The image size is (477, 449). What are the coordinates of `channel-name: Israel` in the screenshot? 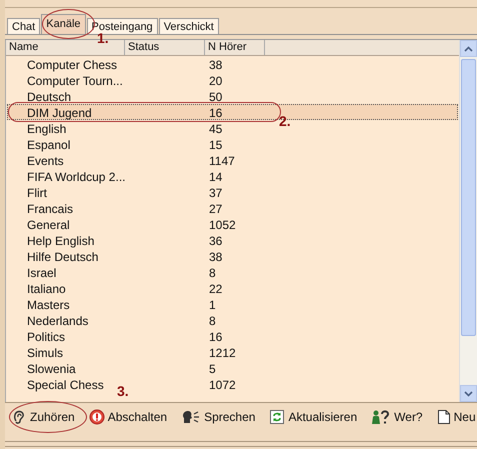 It's located at (42, 272).